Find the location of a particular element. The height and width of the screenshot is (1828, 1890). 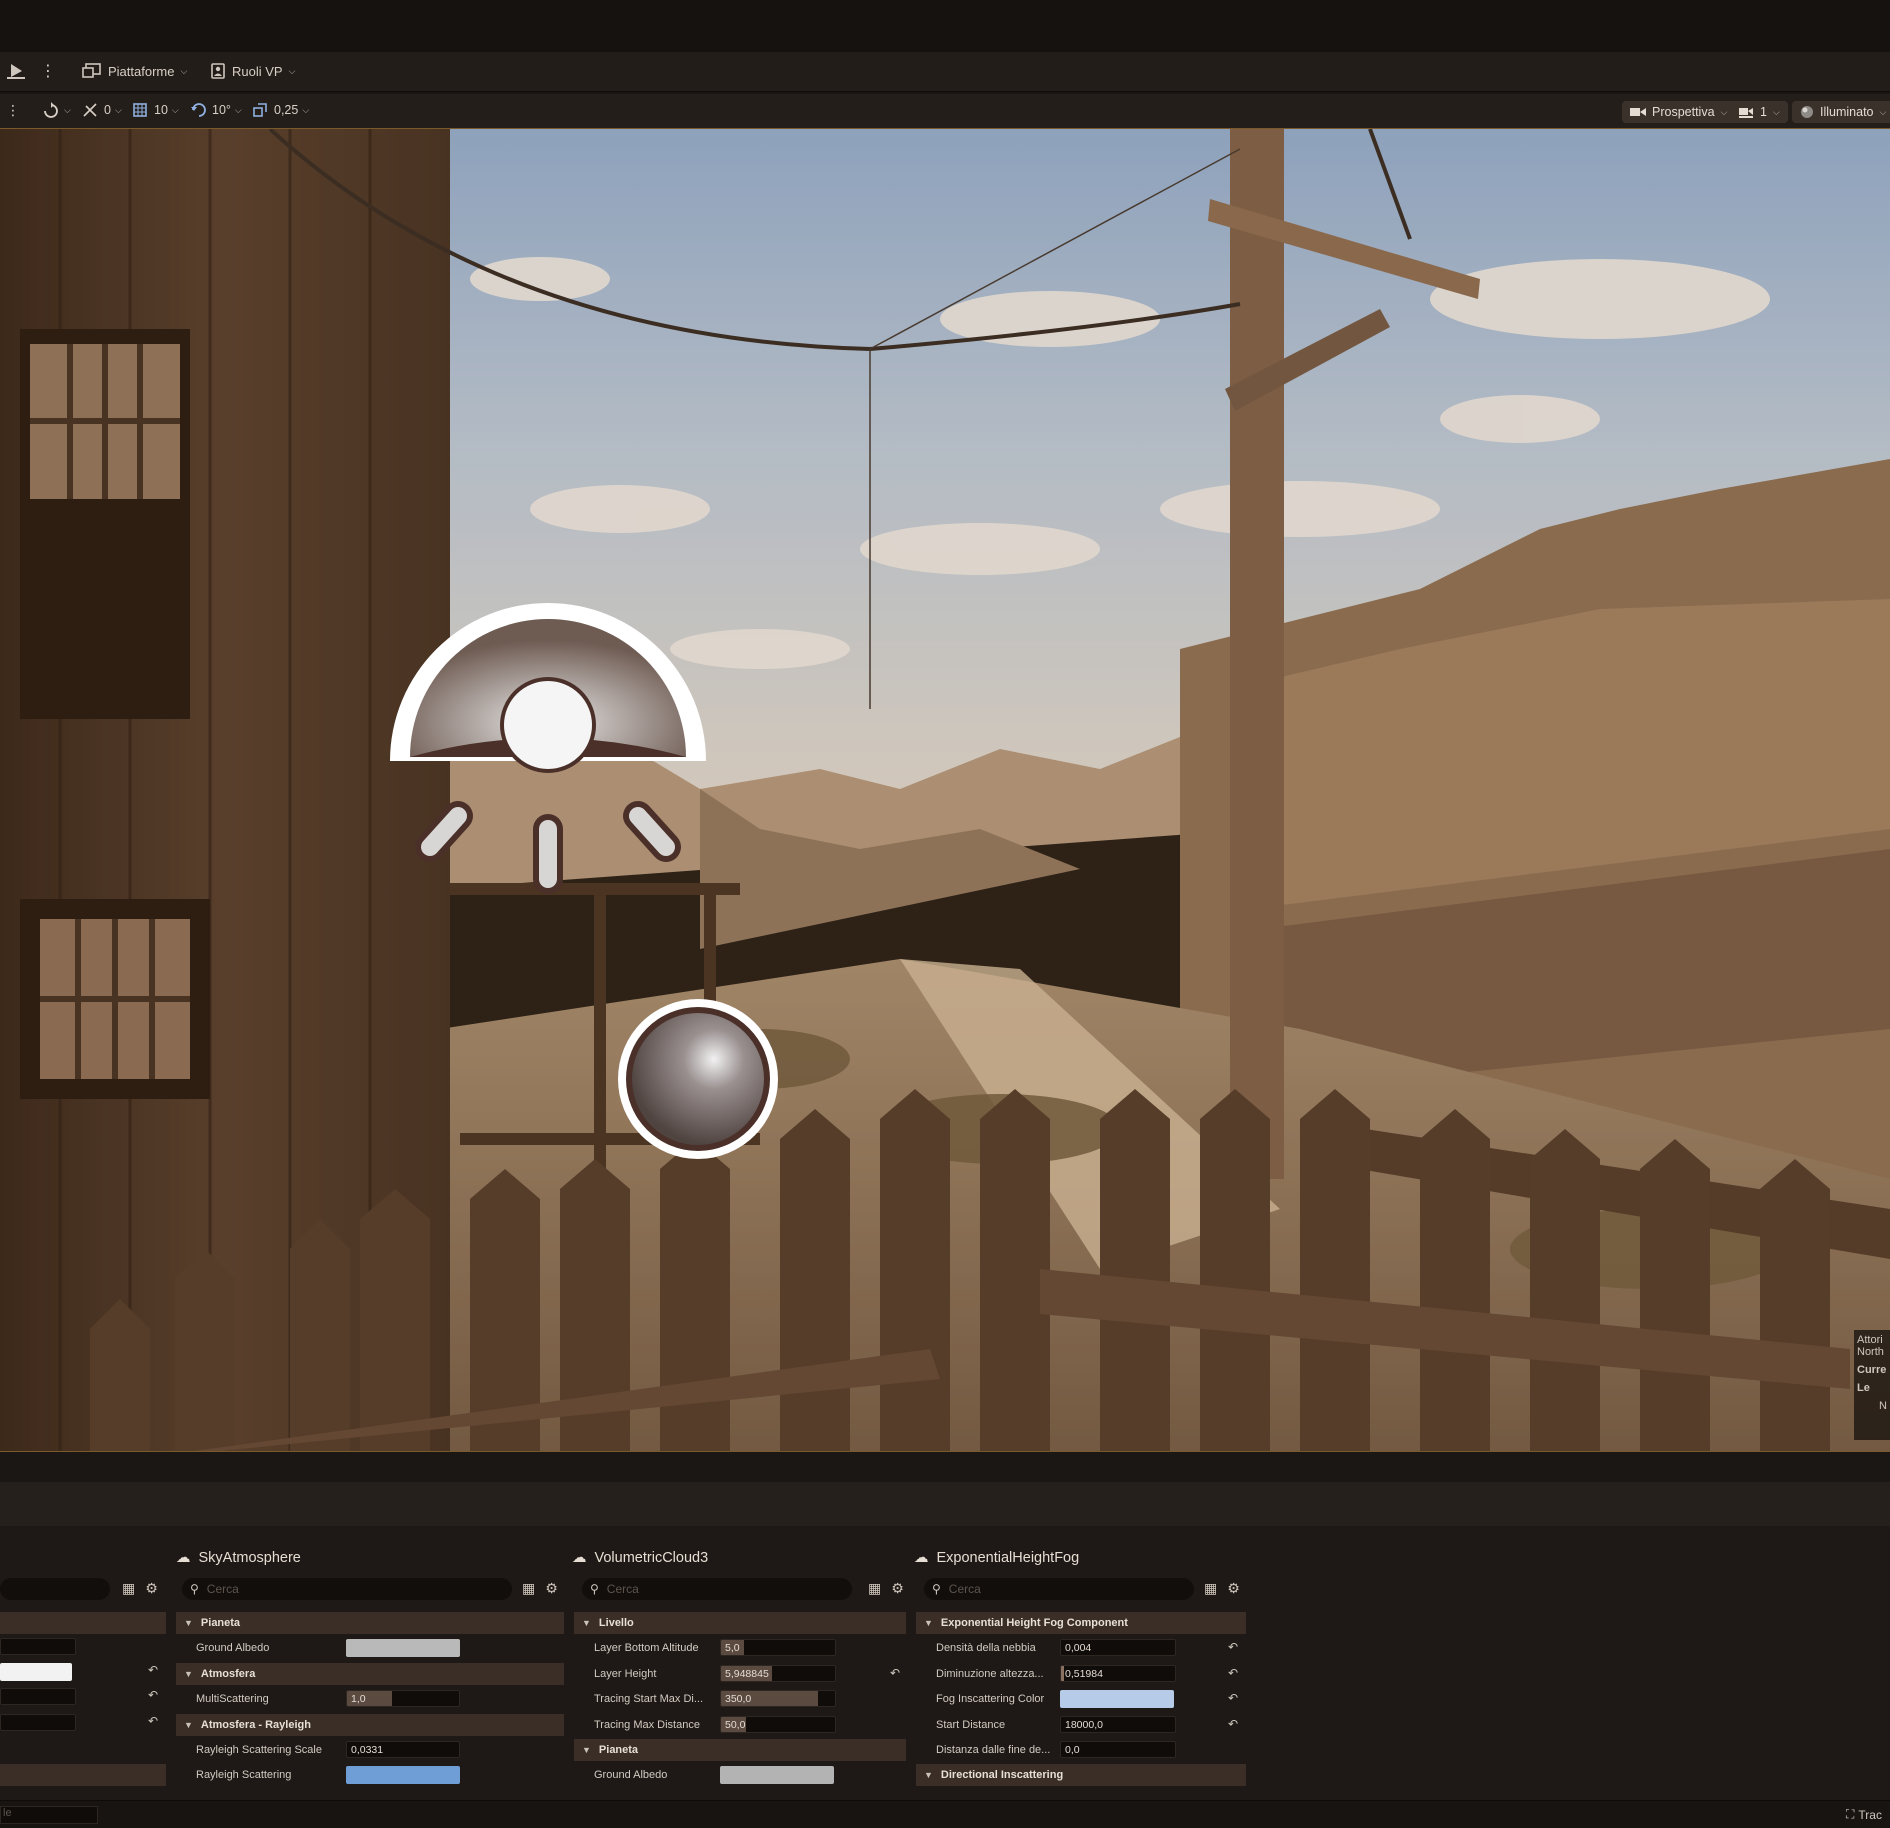

play-options-button: ⋮ is located at coordinates (48, 71).